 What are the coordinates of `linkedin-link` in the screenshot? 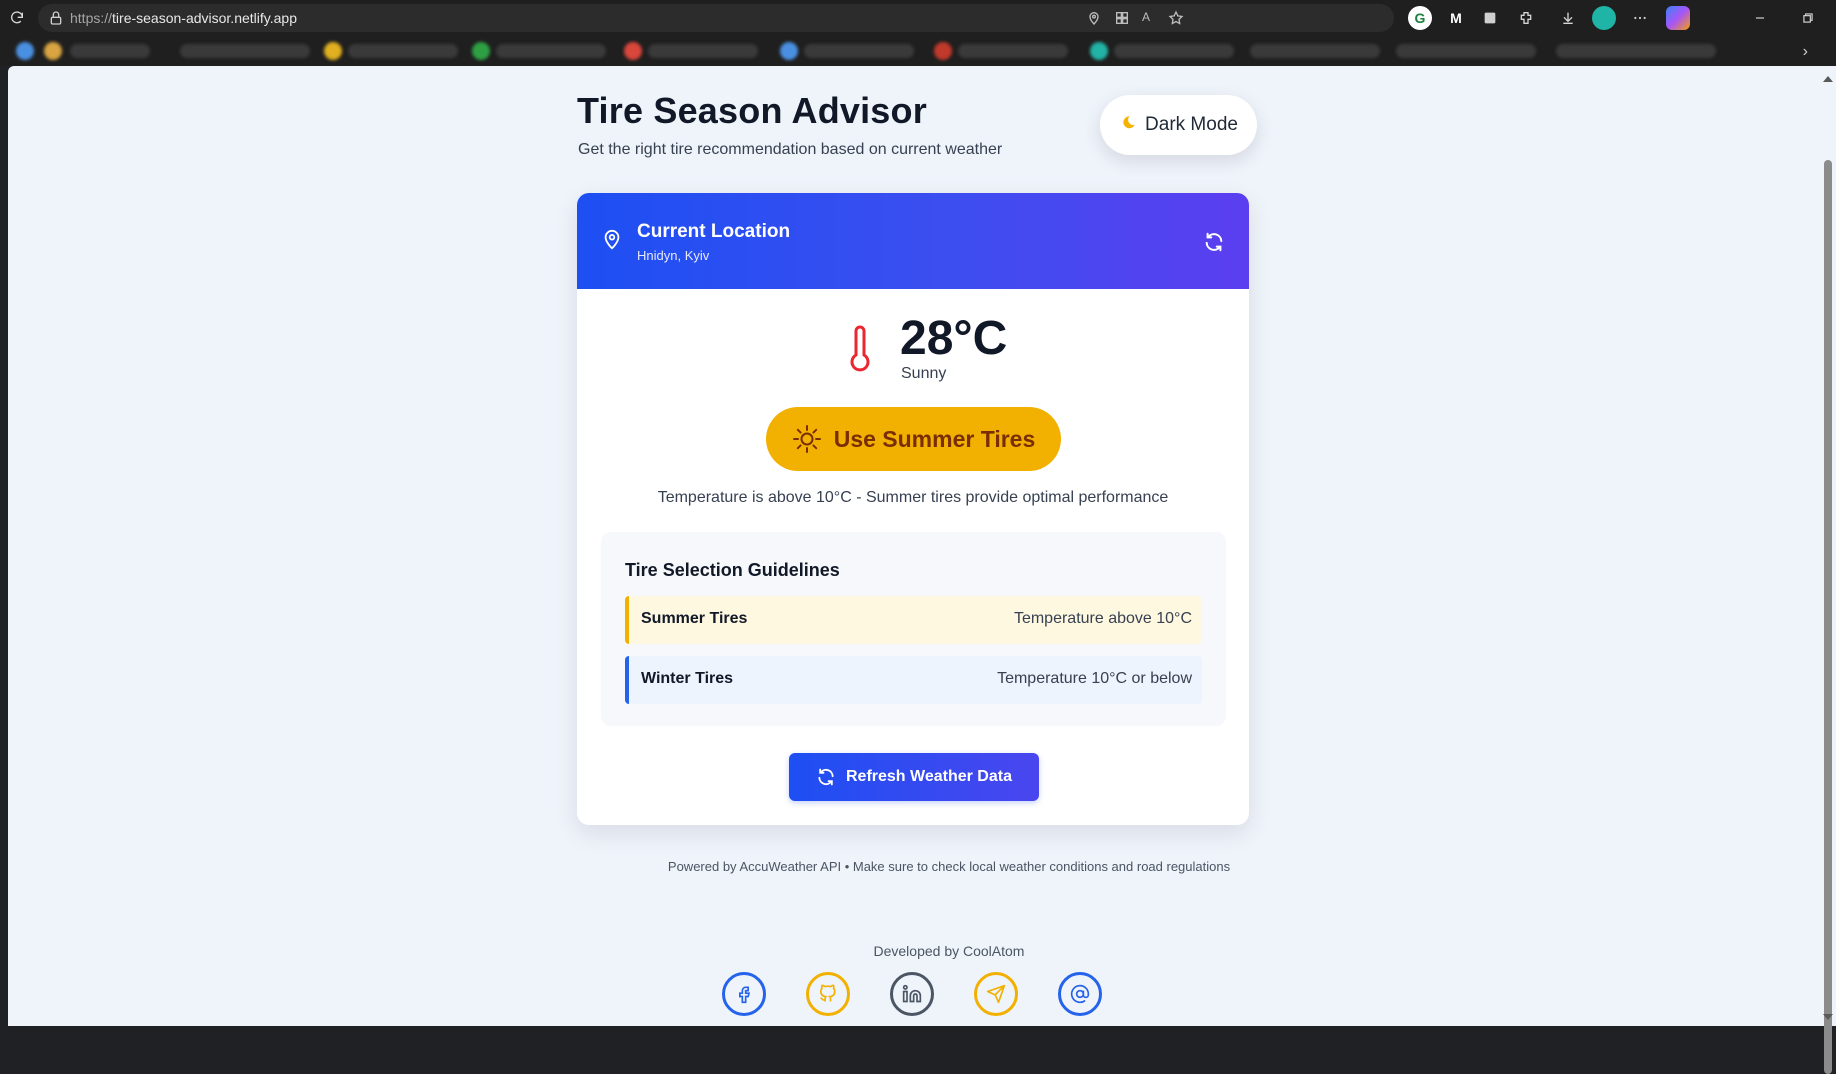 It's located at (912, 994).